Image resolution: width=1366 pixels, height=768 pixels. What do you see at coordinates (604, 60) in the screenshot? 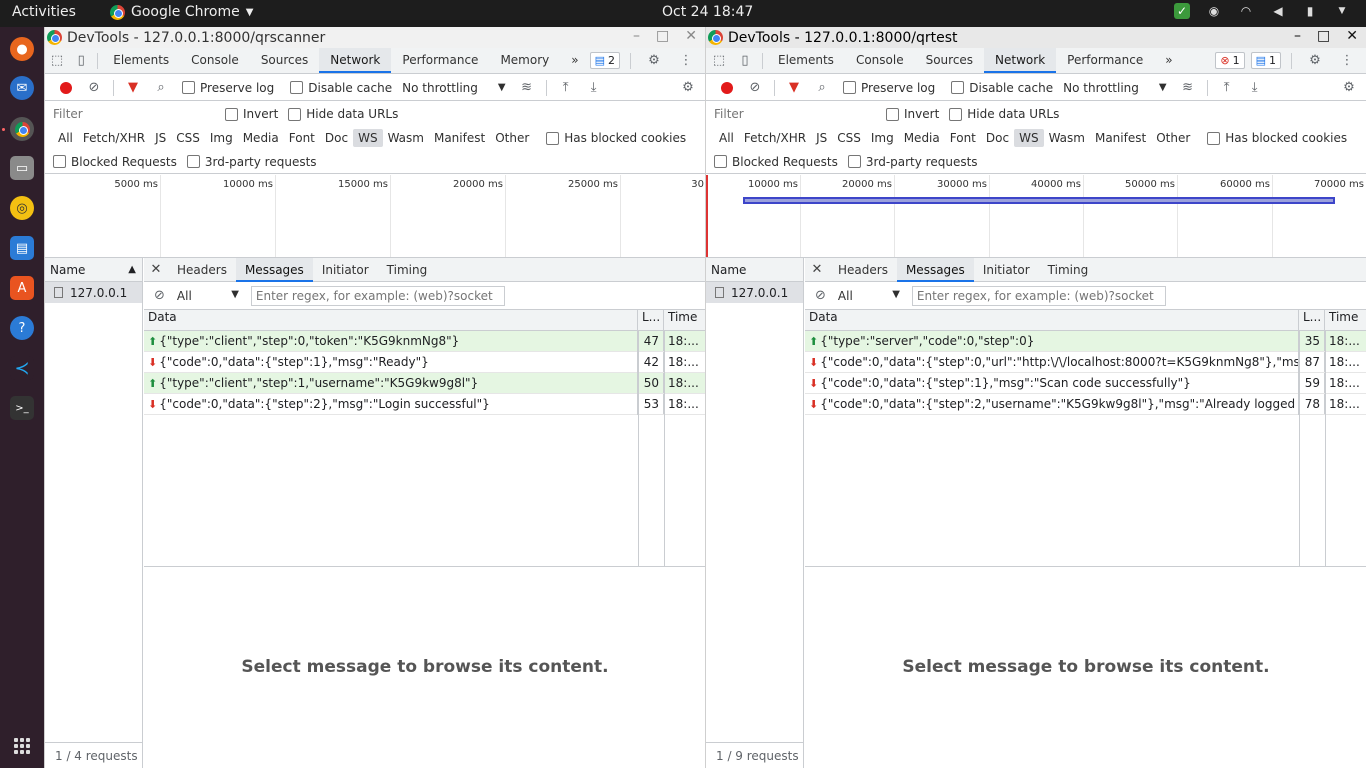
I see `messages-badge: ▤ 2` at bounding box center [604, 60].